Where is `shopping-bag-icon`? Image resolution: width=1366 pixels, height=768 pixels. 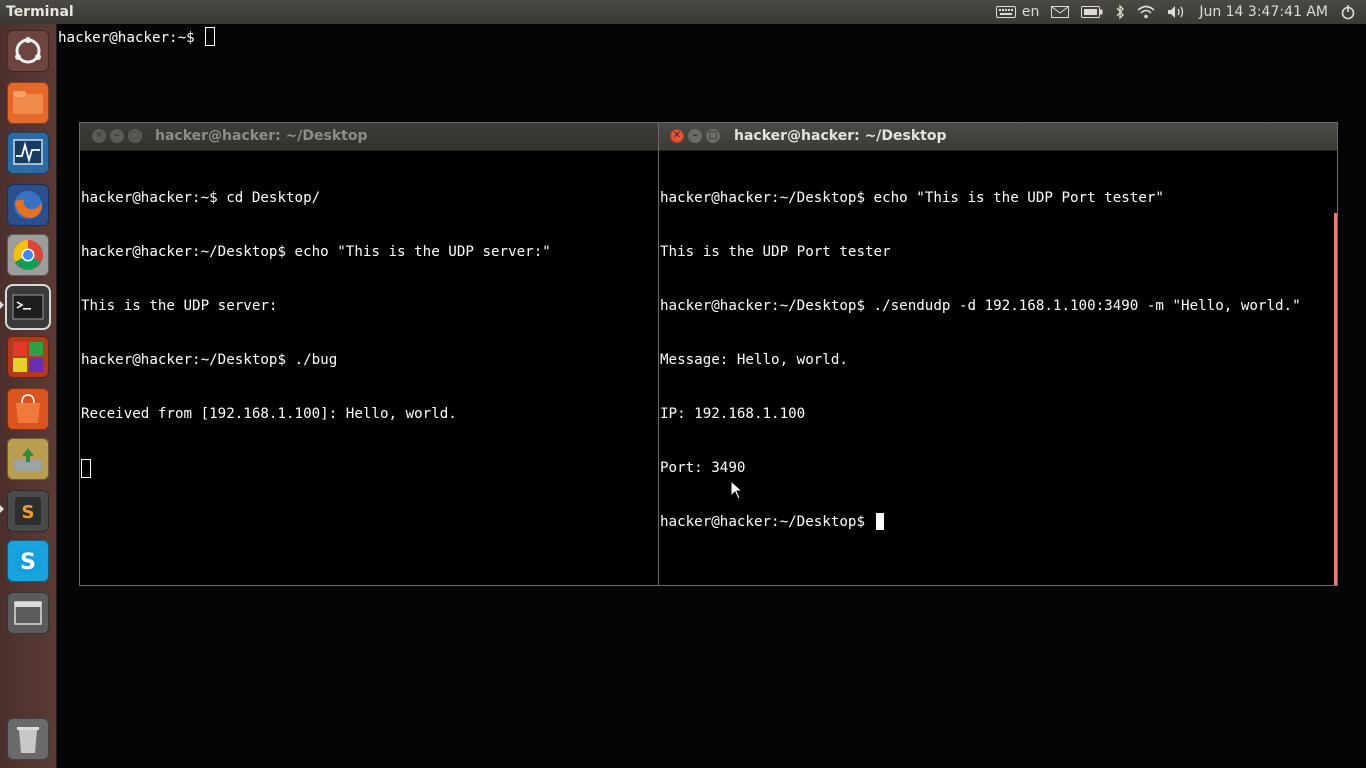
shopping-bag-icon is located at coordinates (28, 409).